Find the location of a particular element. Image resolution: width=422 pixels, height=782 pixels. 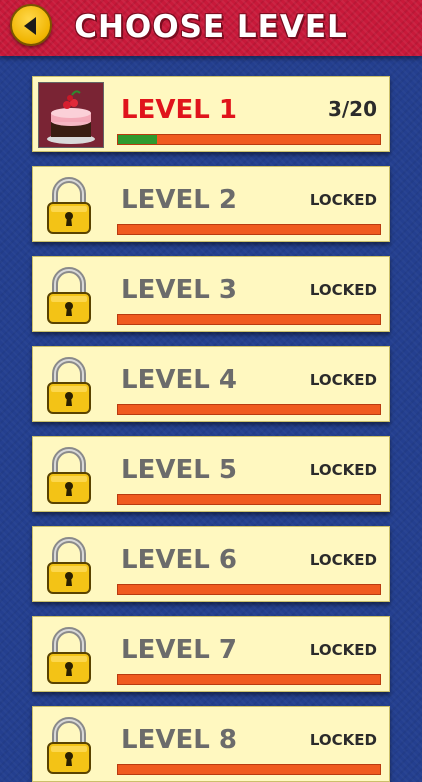

level-card: LEVEL 2 LOCKED is located at coordinates (211, 204).